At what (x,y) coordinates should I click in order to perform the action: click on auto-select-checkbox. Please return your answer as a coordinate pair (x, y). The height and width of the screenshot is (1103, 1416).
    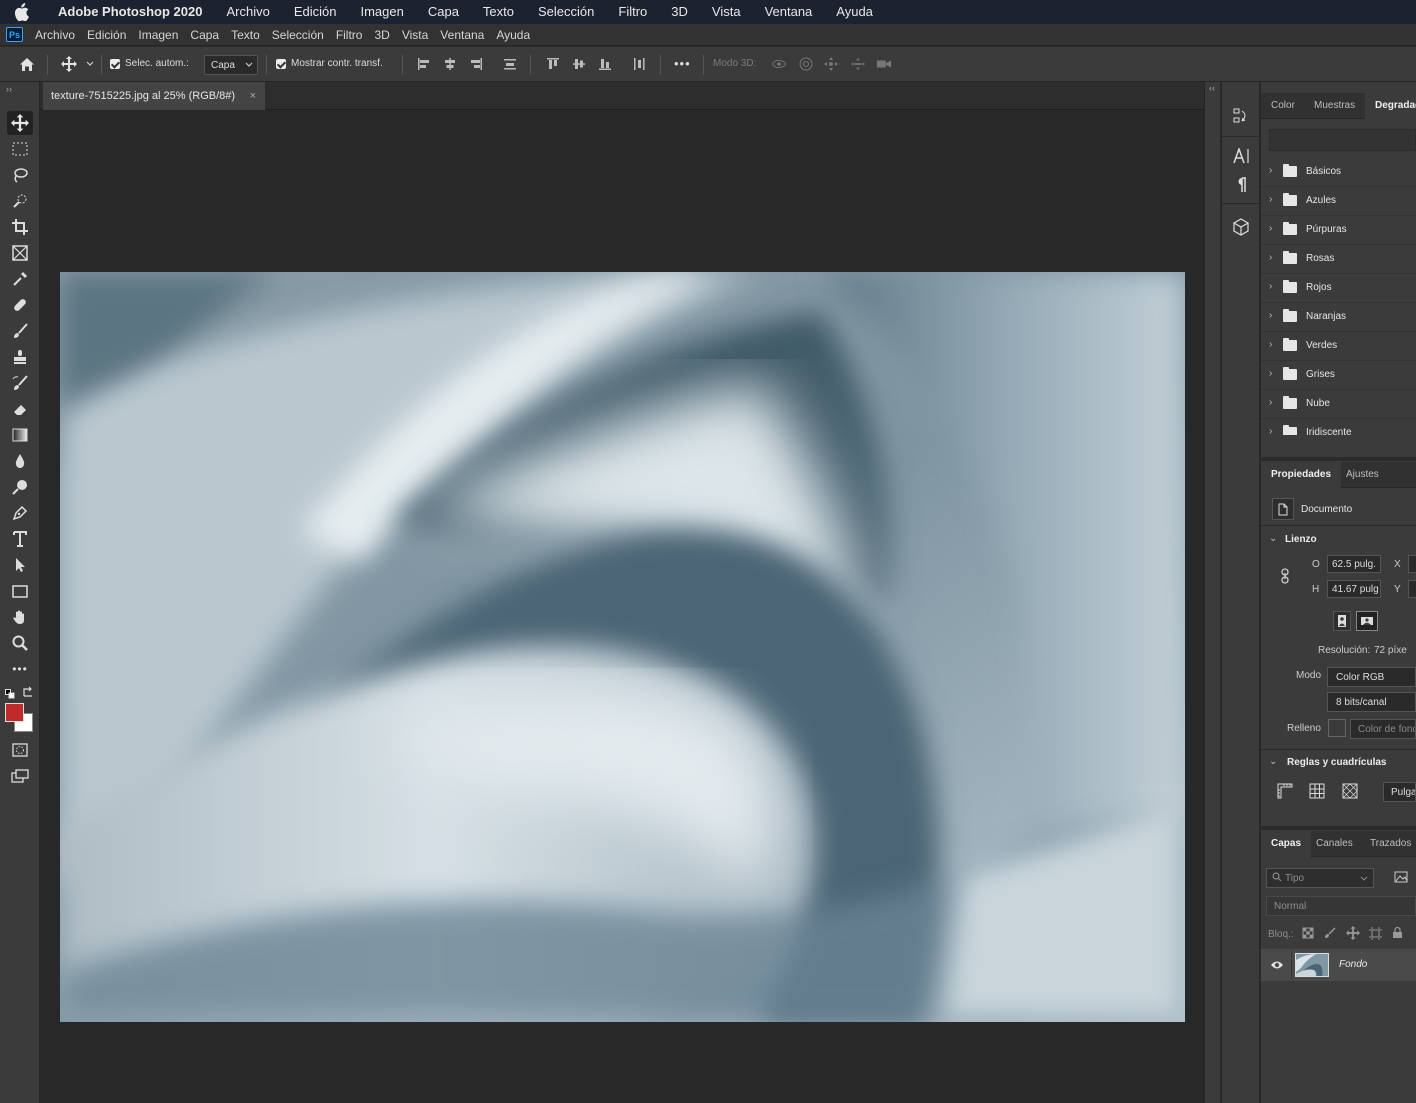
    Looking at the image, I should click on (115, 64).